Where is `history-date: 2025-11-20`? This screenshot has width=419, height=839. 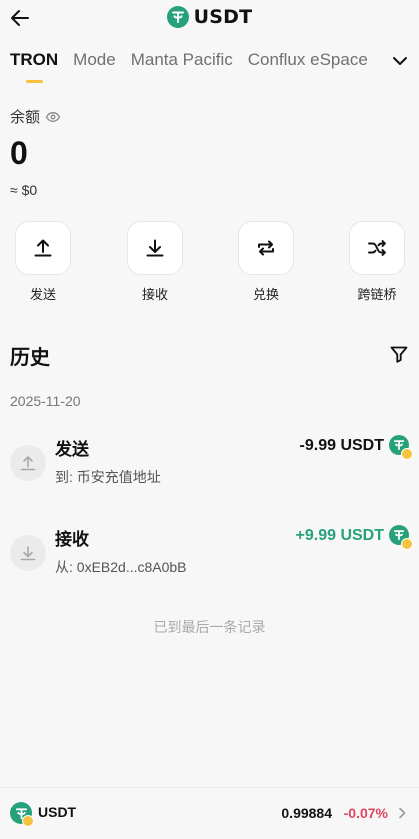 history-date: 2025-11-20 is located at coordinates (45, 401).